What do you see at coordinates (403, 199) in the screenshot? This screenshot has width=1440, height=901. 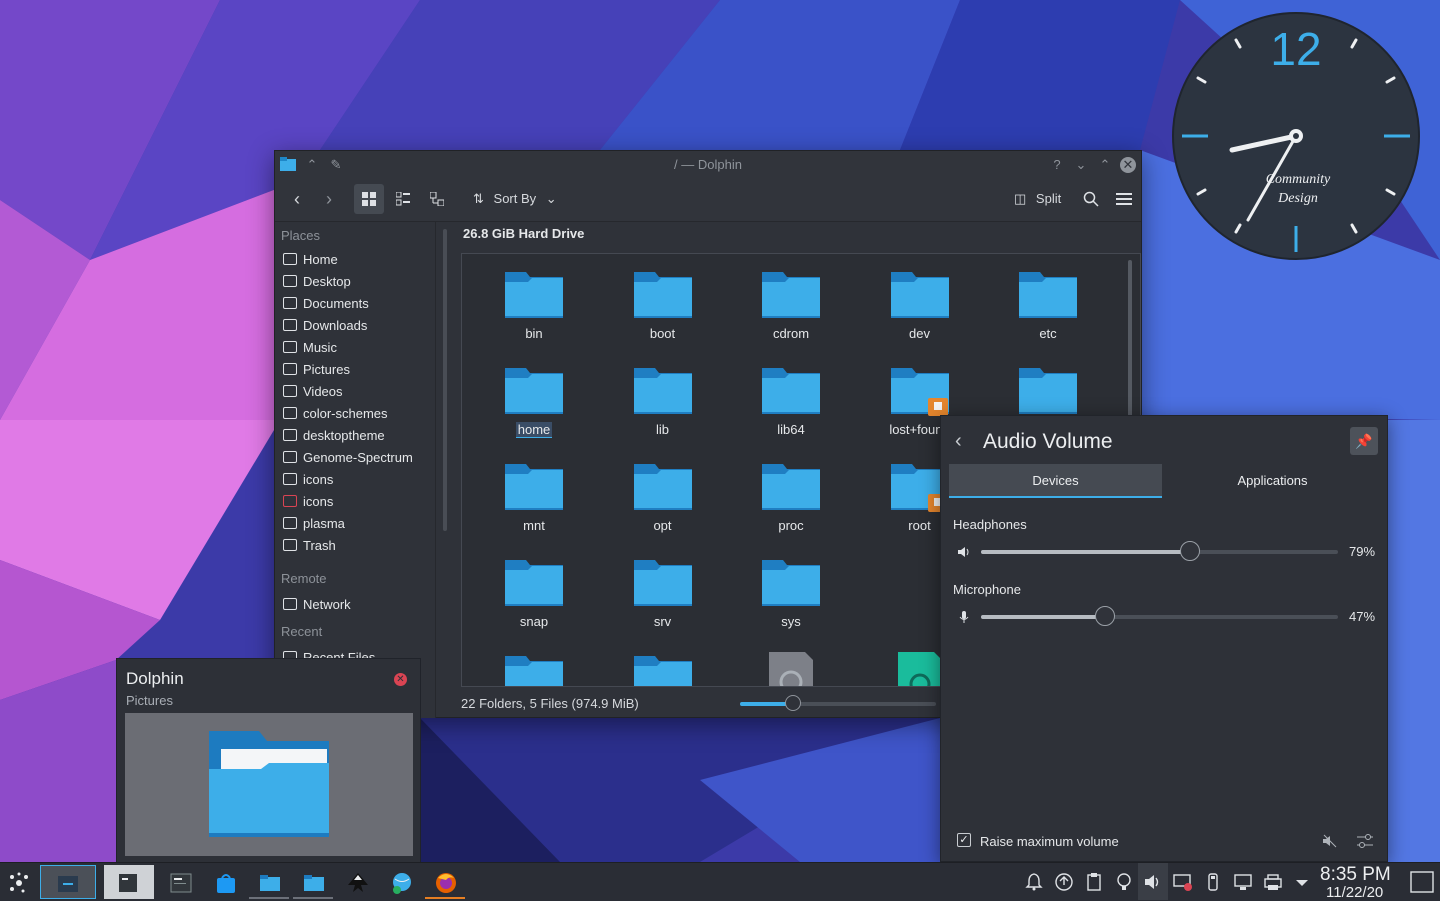 I see `compact-view-button` at bounding box center [403, 199].